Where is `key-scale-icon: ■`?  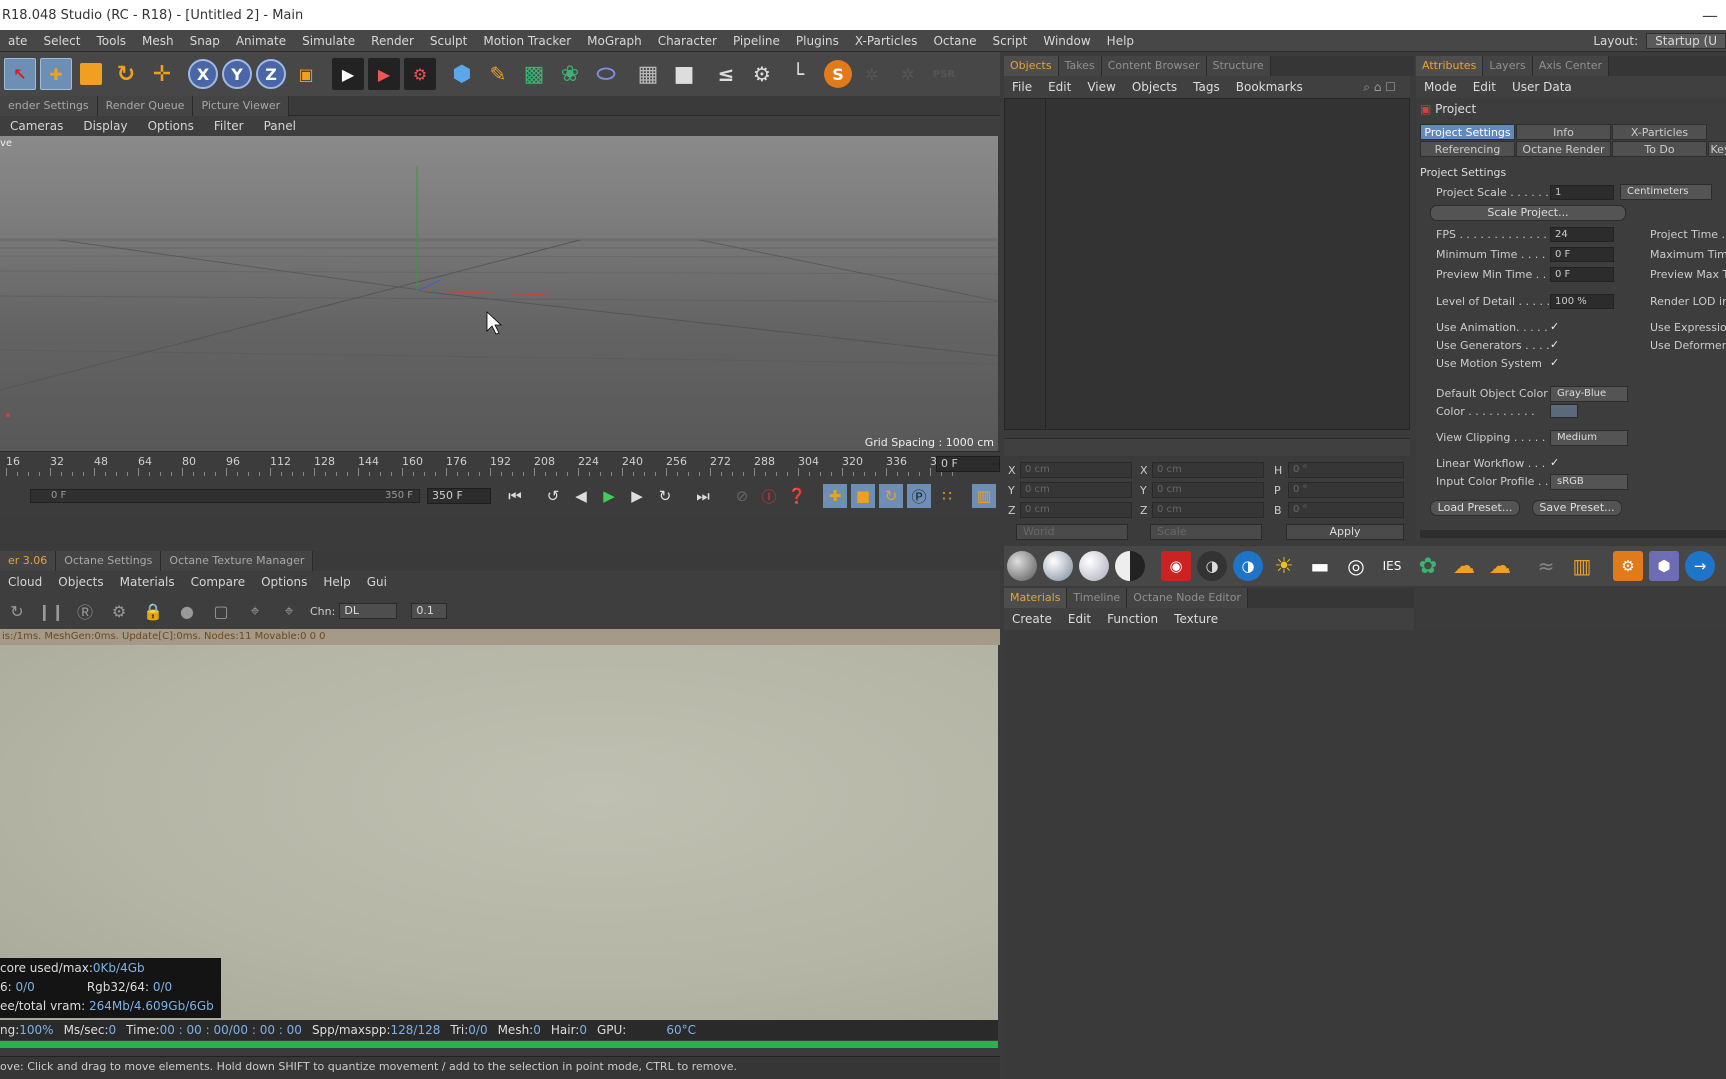
key-scale-icon: ■ is located at coordinates (863, 496).